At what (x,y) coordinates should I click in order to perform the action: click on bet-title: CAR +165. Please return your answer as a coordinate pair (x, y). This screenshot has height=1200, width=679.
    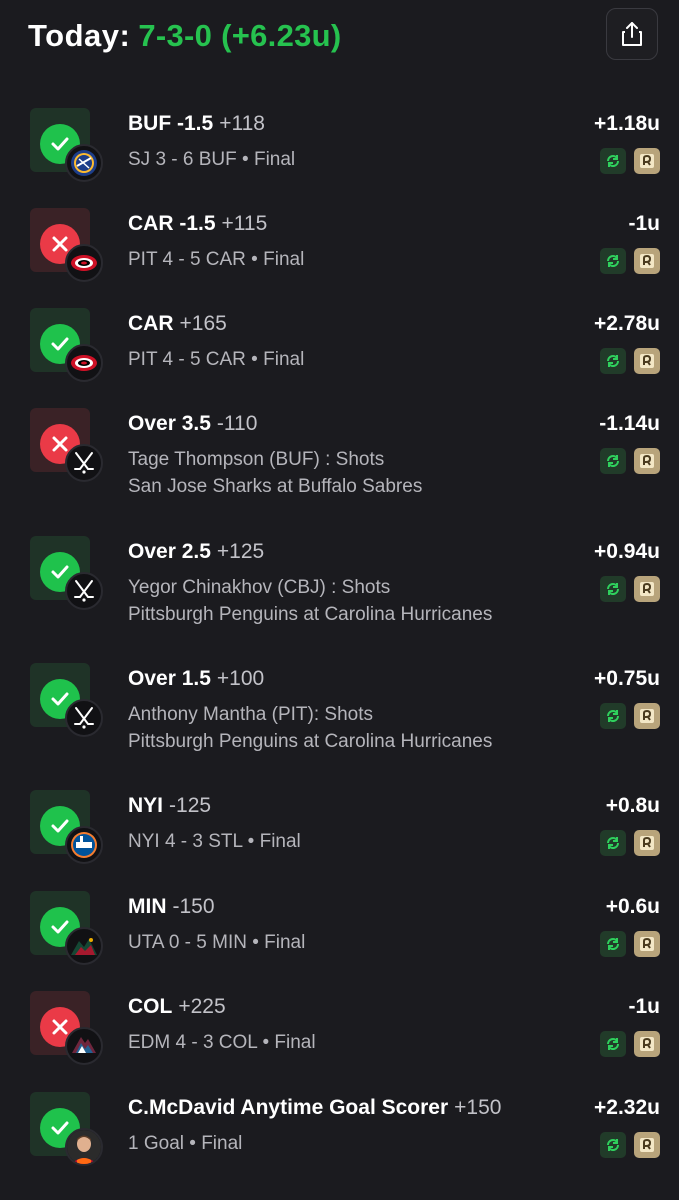
    Looking at the image, I should click on (177, 324).